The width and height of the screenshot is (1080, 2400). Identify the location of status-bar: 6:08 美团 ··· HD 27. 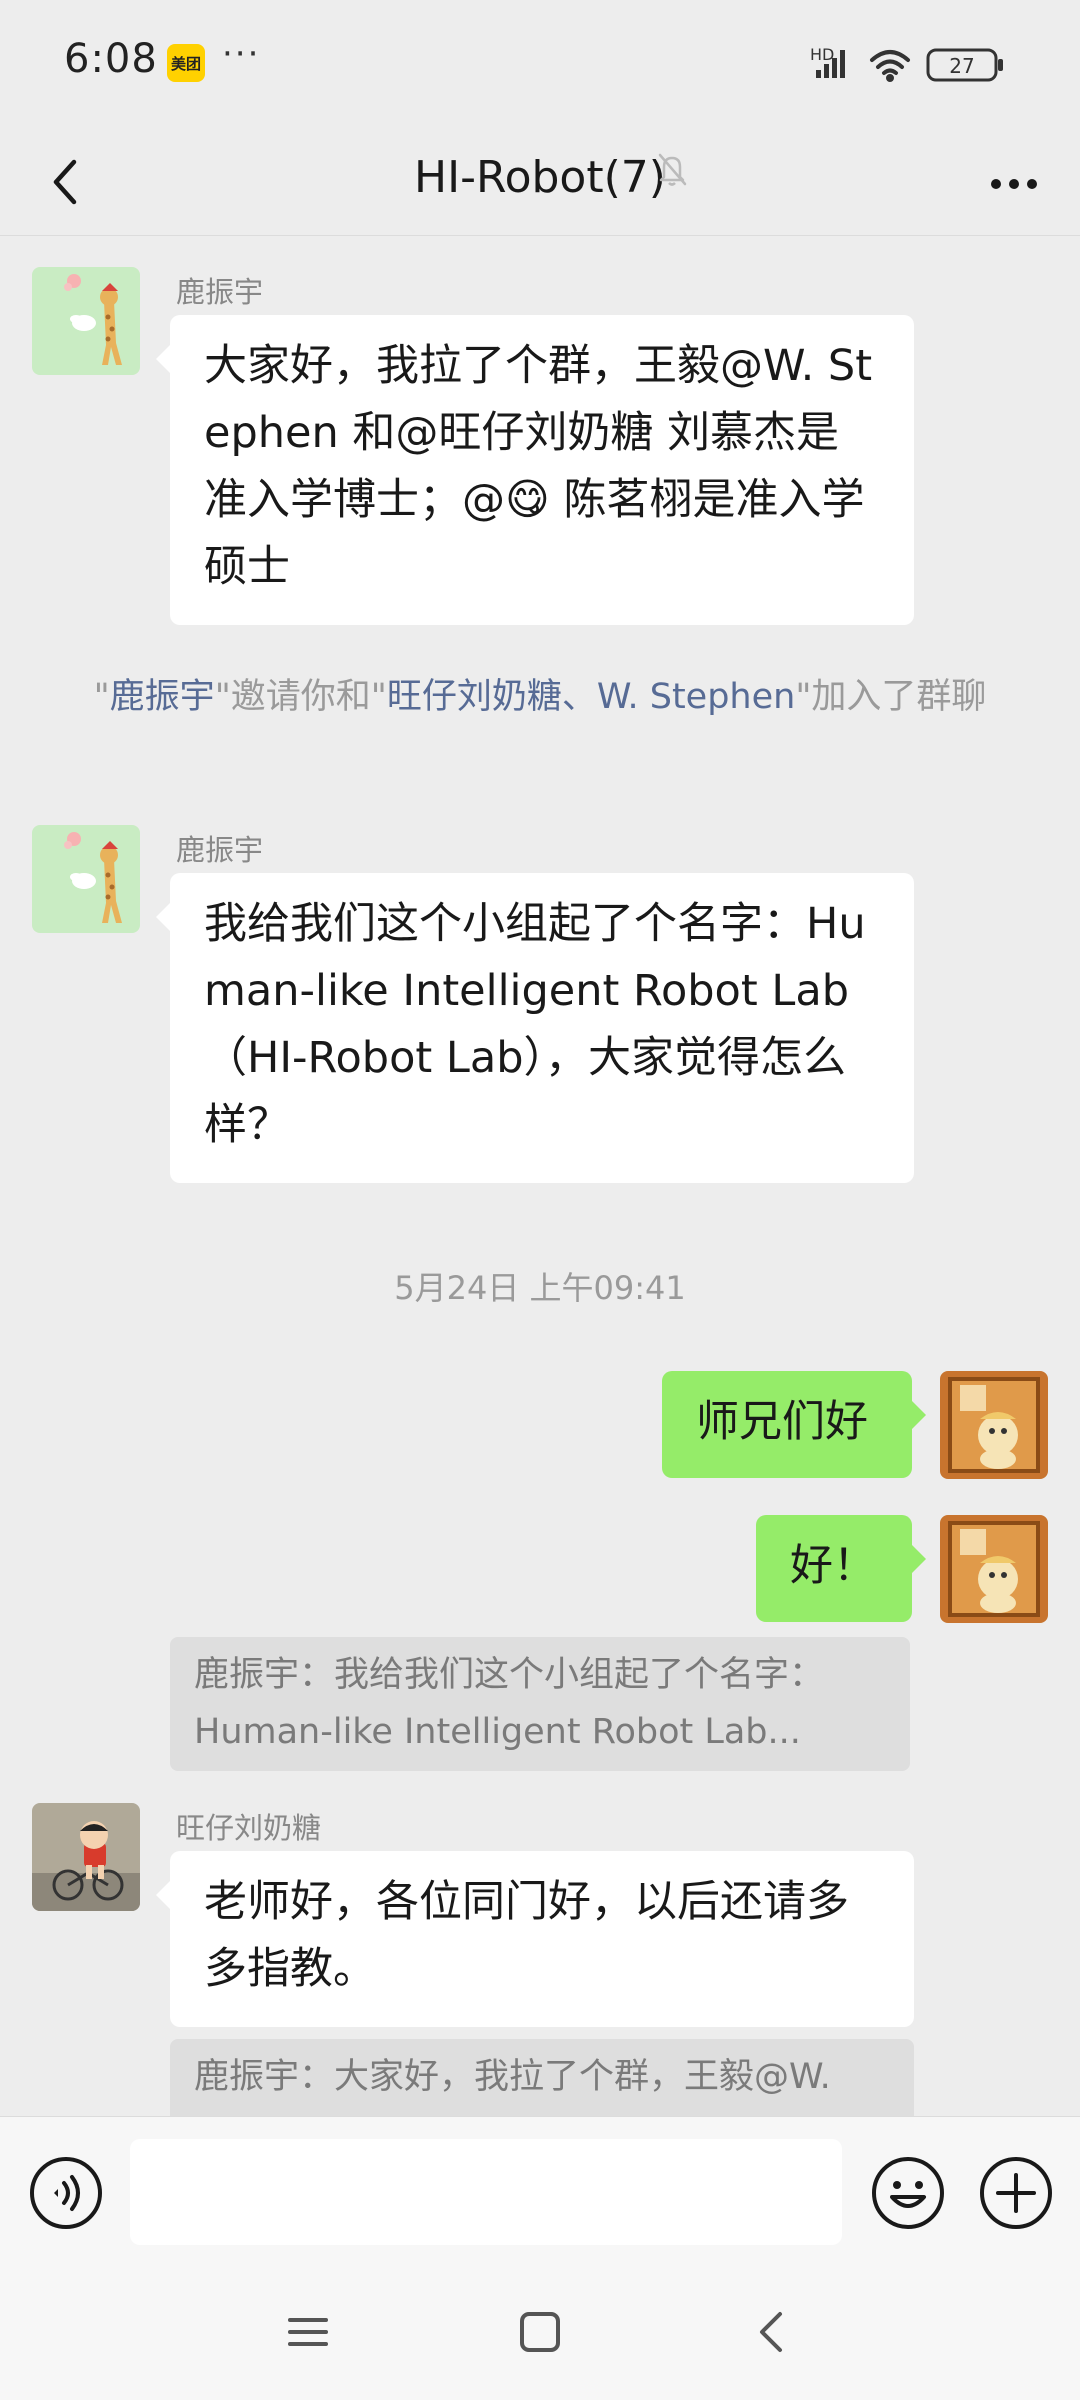
(540, 64).